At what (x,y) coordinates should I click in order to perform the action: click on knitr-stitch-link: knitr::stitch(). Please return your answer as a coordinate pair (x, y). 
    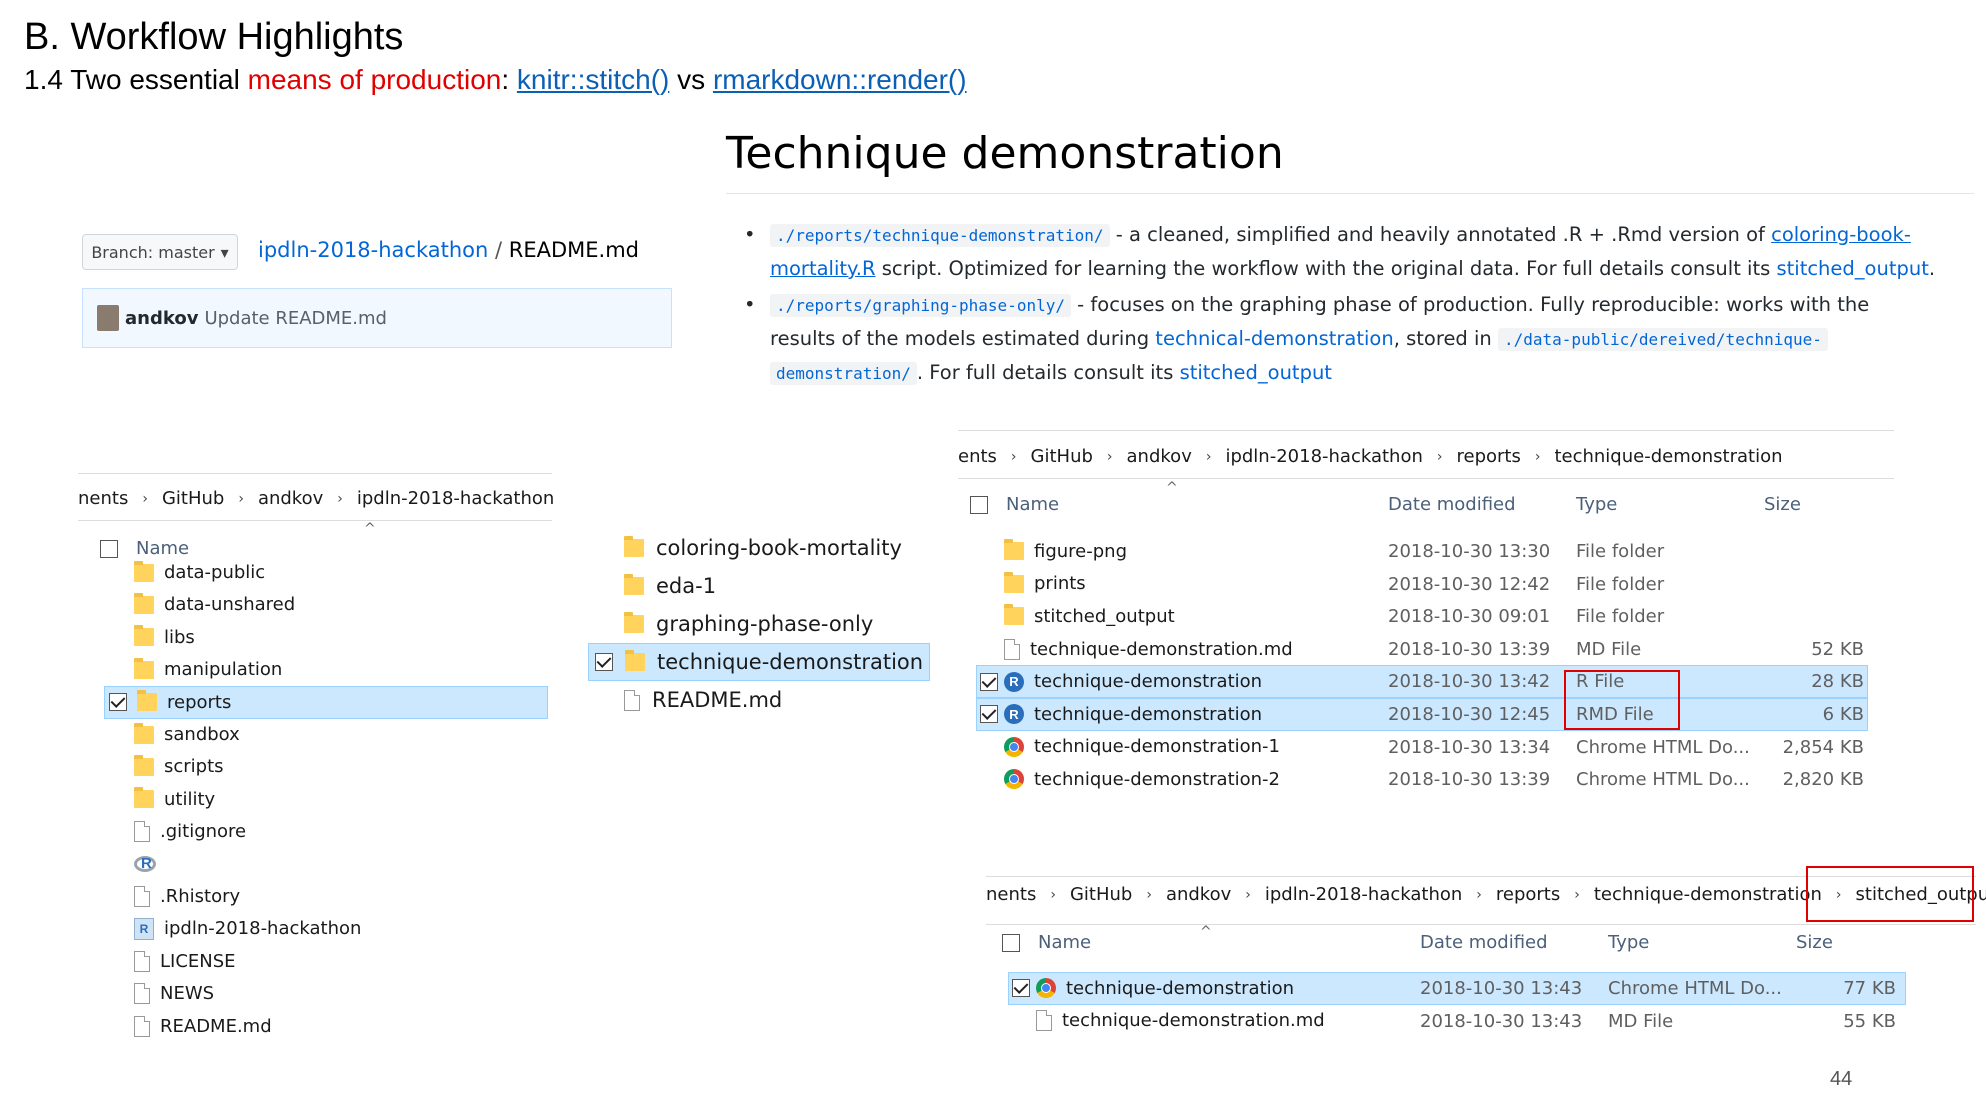
    Looking at the image, I should click on (593, 79).